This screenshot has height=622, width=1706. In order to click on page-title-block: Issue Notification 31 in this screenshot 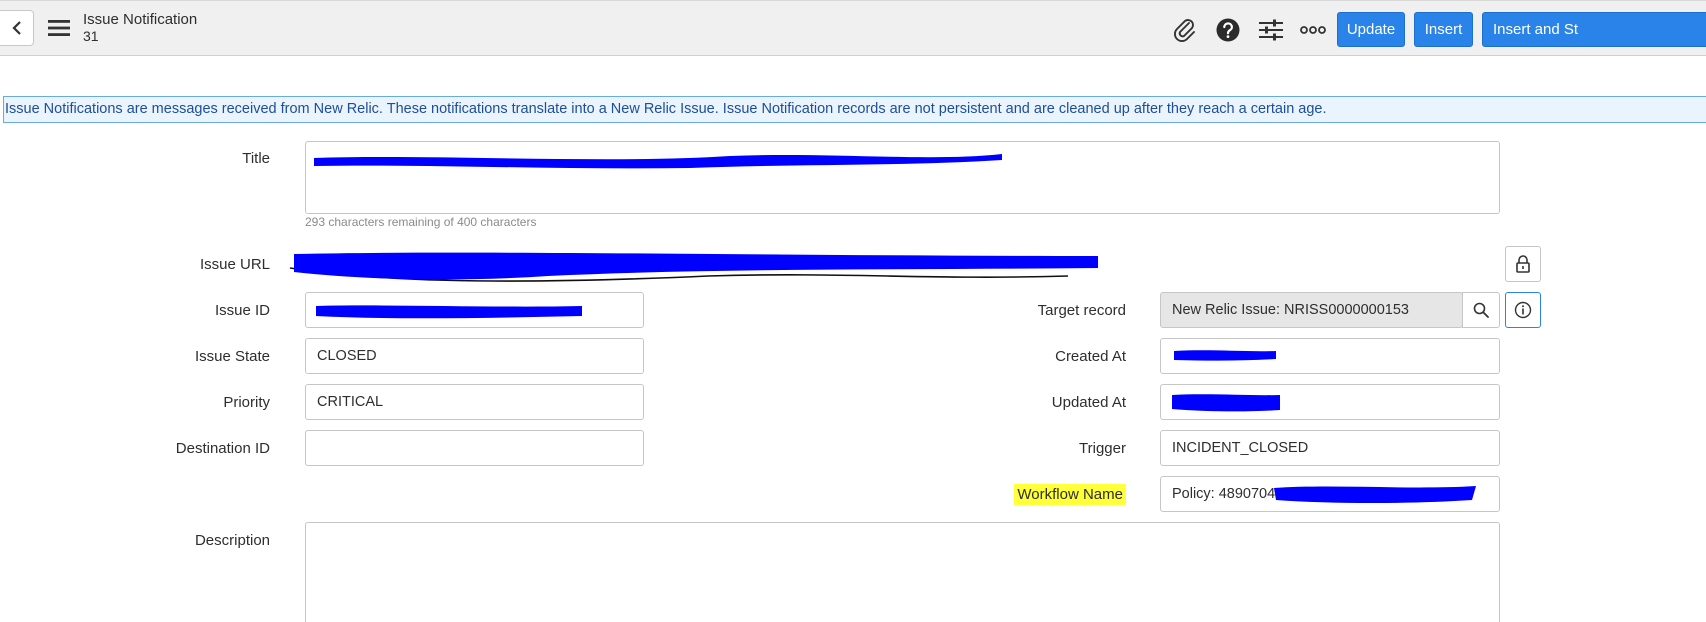, I will do `click(140, 28)`.